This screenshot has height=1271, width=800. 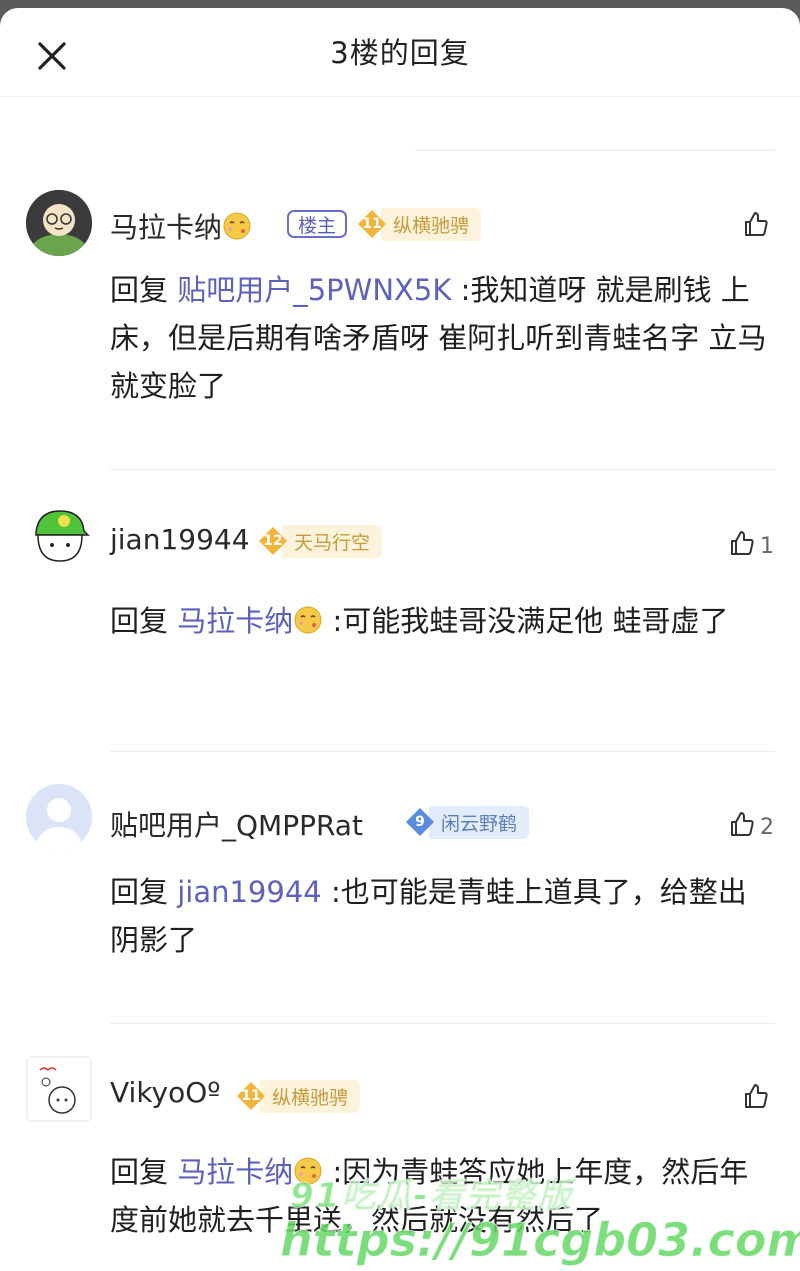 I want to click on level-diamond-icon: 9, so click(x=420, y=822).